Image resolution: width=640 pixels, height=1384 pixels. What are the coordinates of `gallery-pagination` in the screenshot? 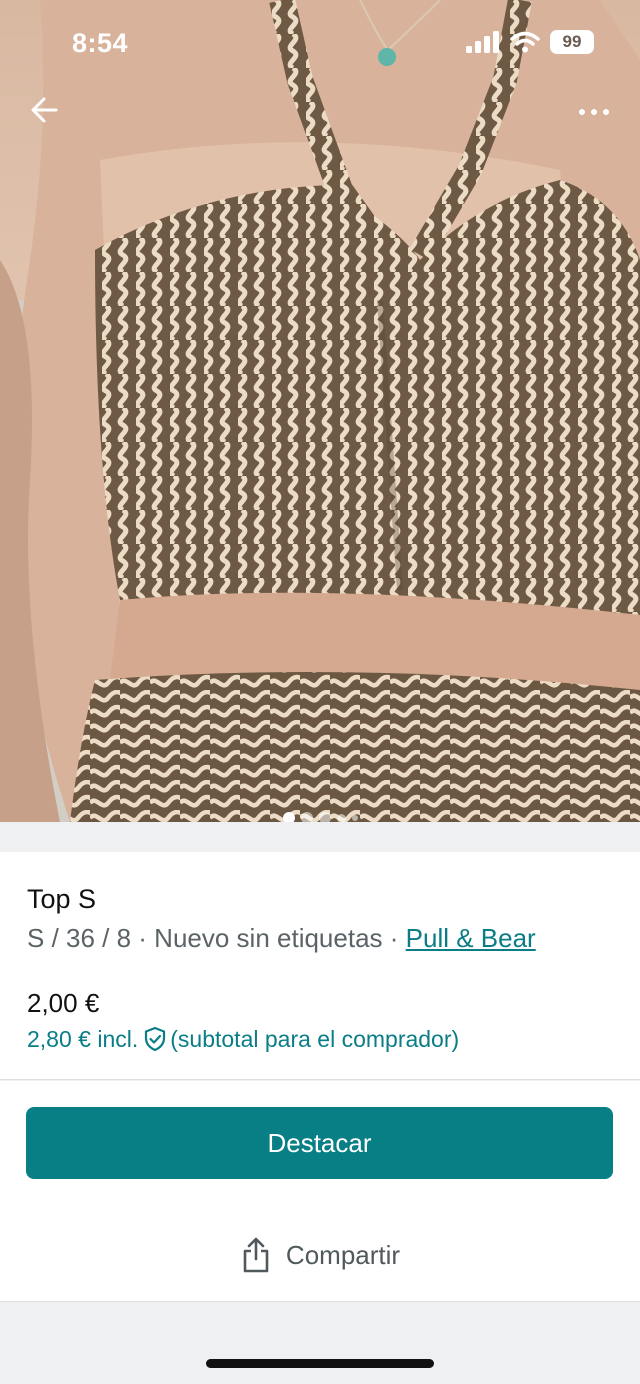 It's located at (320, 817).